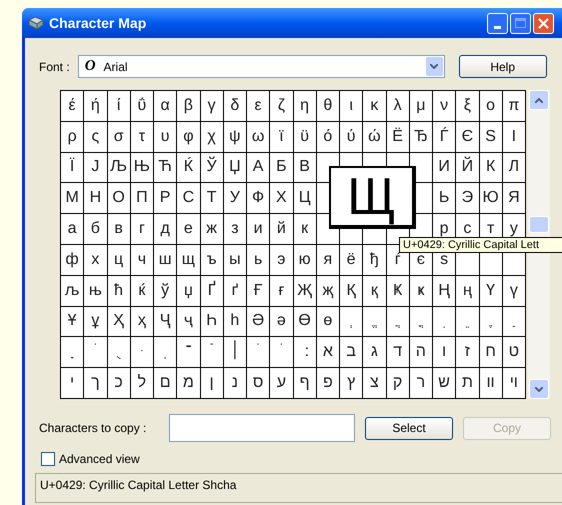  I want to click on character-cell: ш, so click(166, 260).